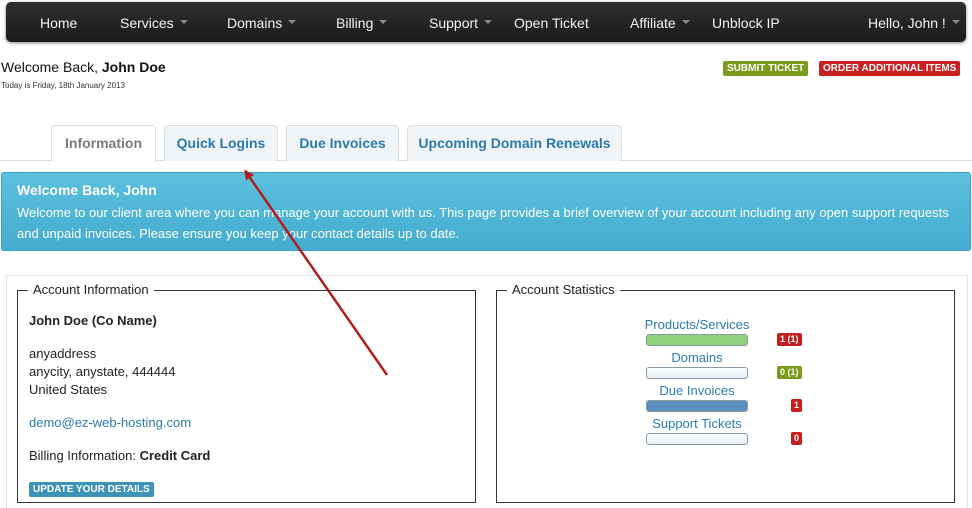 This screenshot has height=508, width=972. Describe the element at coordinates (221, 143) in the screenshot. I see `tab-quick-logins: Quick Logins` at that location.